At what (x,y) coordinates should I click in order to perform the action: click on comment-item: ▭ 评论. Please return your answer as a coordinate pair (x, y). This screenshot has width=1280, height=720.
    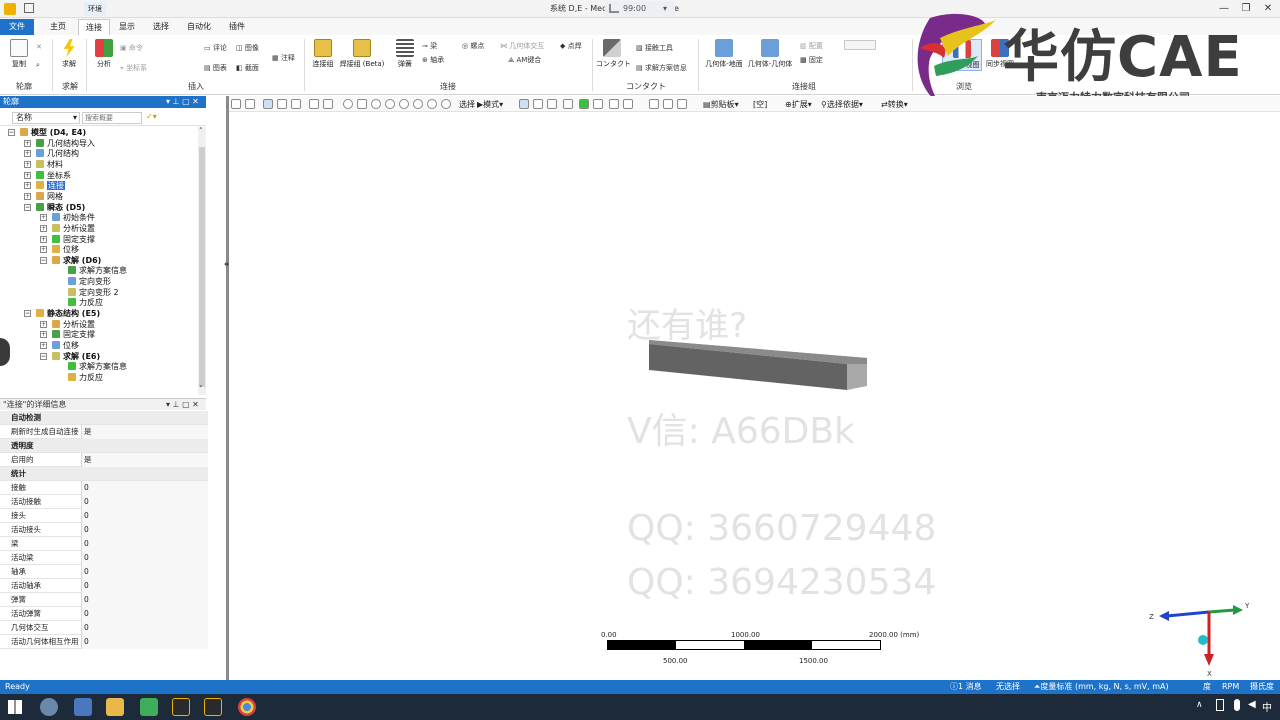
    Looking at the image, I should click on (215, 48).